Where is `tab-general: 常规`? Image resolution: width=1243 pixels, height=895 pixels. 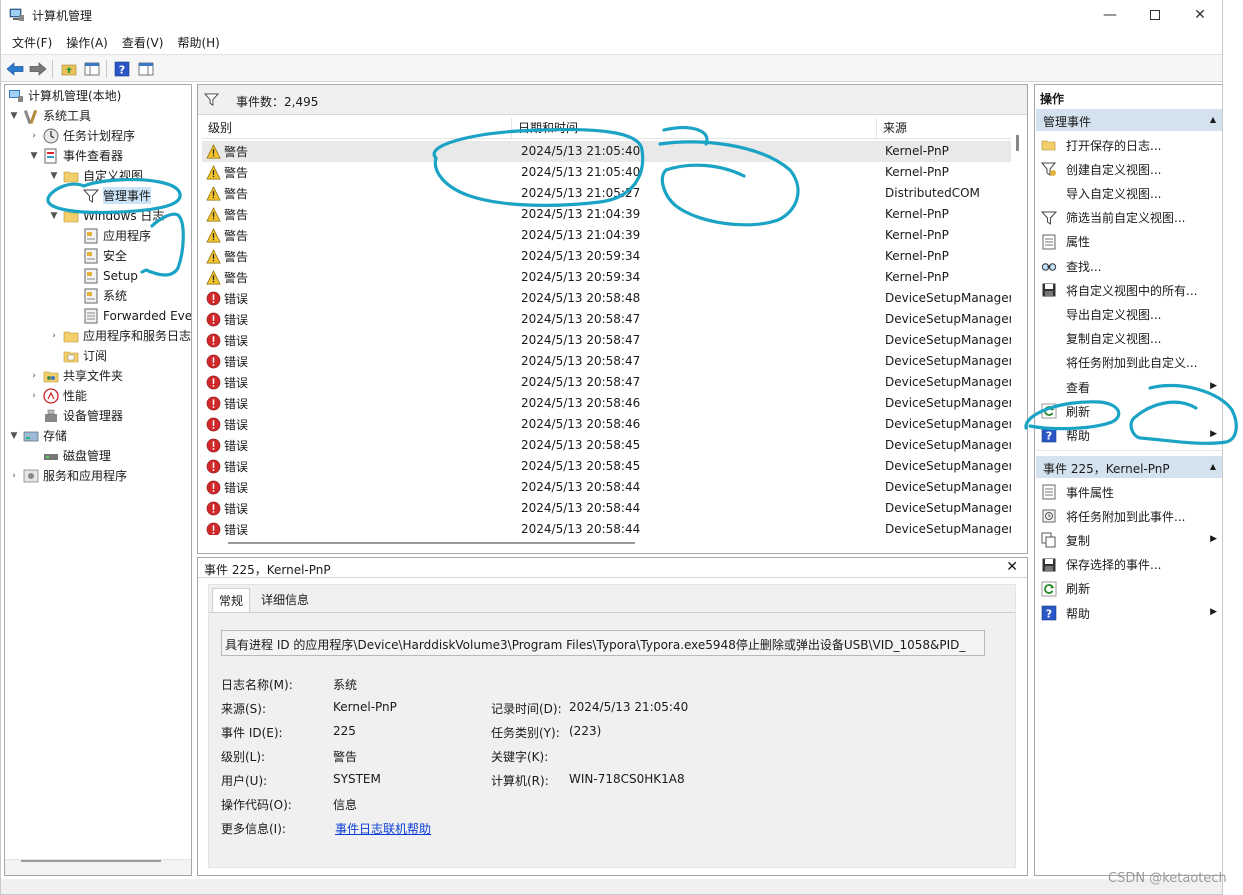 tab-general: 常规 is located at coordinates (231, 600).